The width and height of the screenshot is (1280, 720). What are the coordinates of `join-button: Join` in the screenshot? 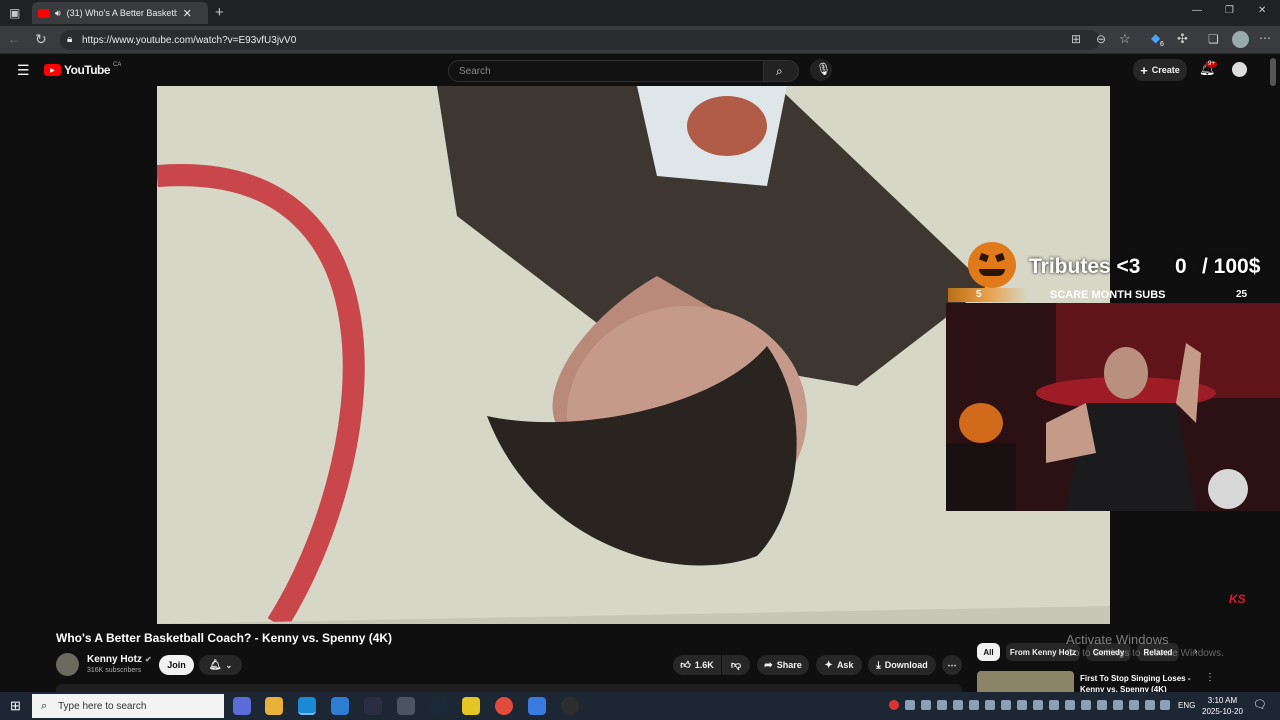 It's located at (176, 665).